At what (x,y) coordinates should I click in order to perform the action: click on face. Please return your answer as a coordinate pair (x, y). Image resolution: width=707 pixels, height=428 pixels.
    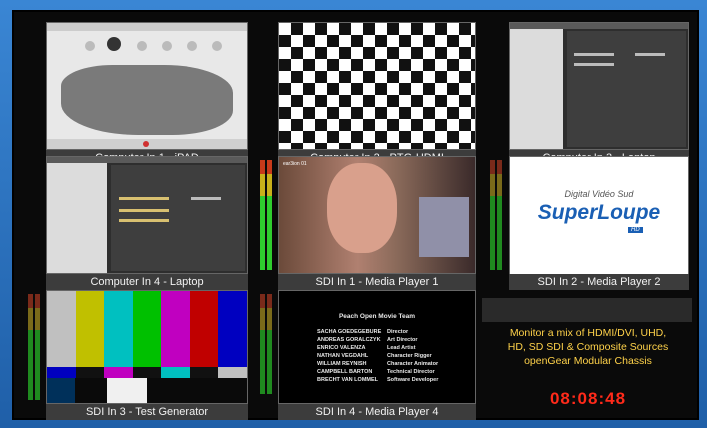
    Looking at the image, I should click on (362, 208).